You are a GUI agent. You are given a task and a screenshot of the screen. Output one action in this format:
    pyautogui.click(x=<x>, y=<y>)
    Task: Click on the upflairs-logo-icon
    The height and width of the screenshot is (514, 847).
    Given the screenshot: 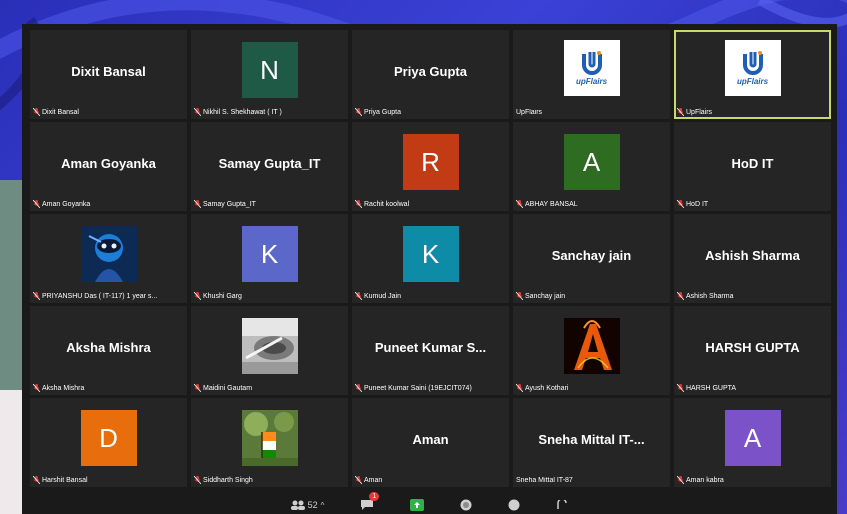 What is the action you would take?
    pyautogui.click(x=591, y=63)
    